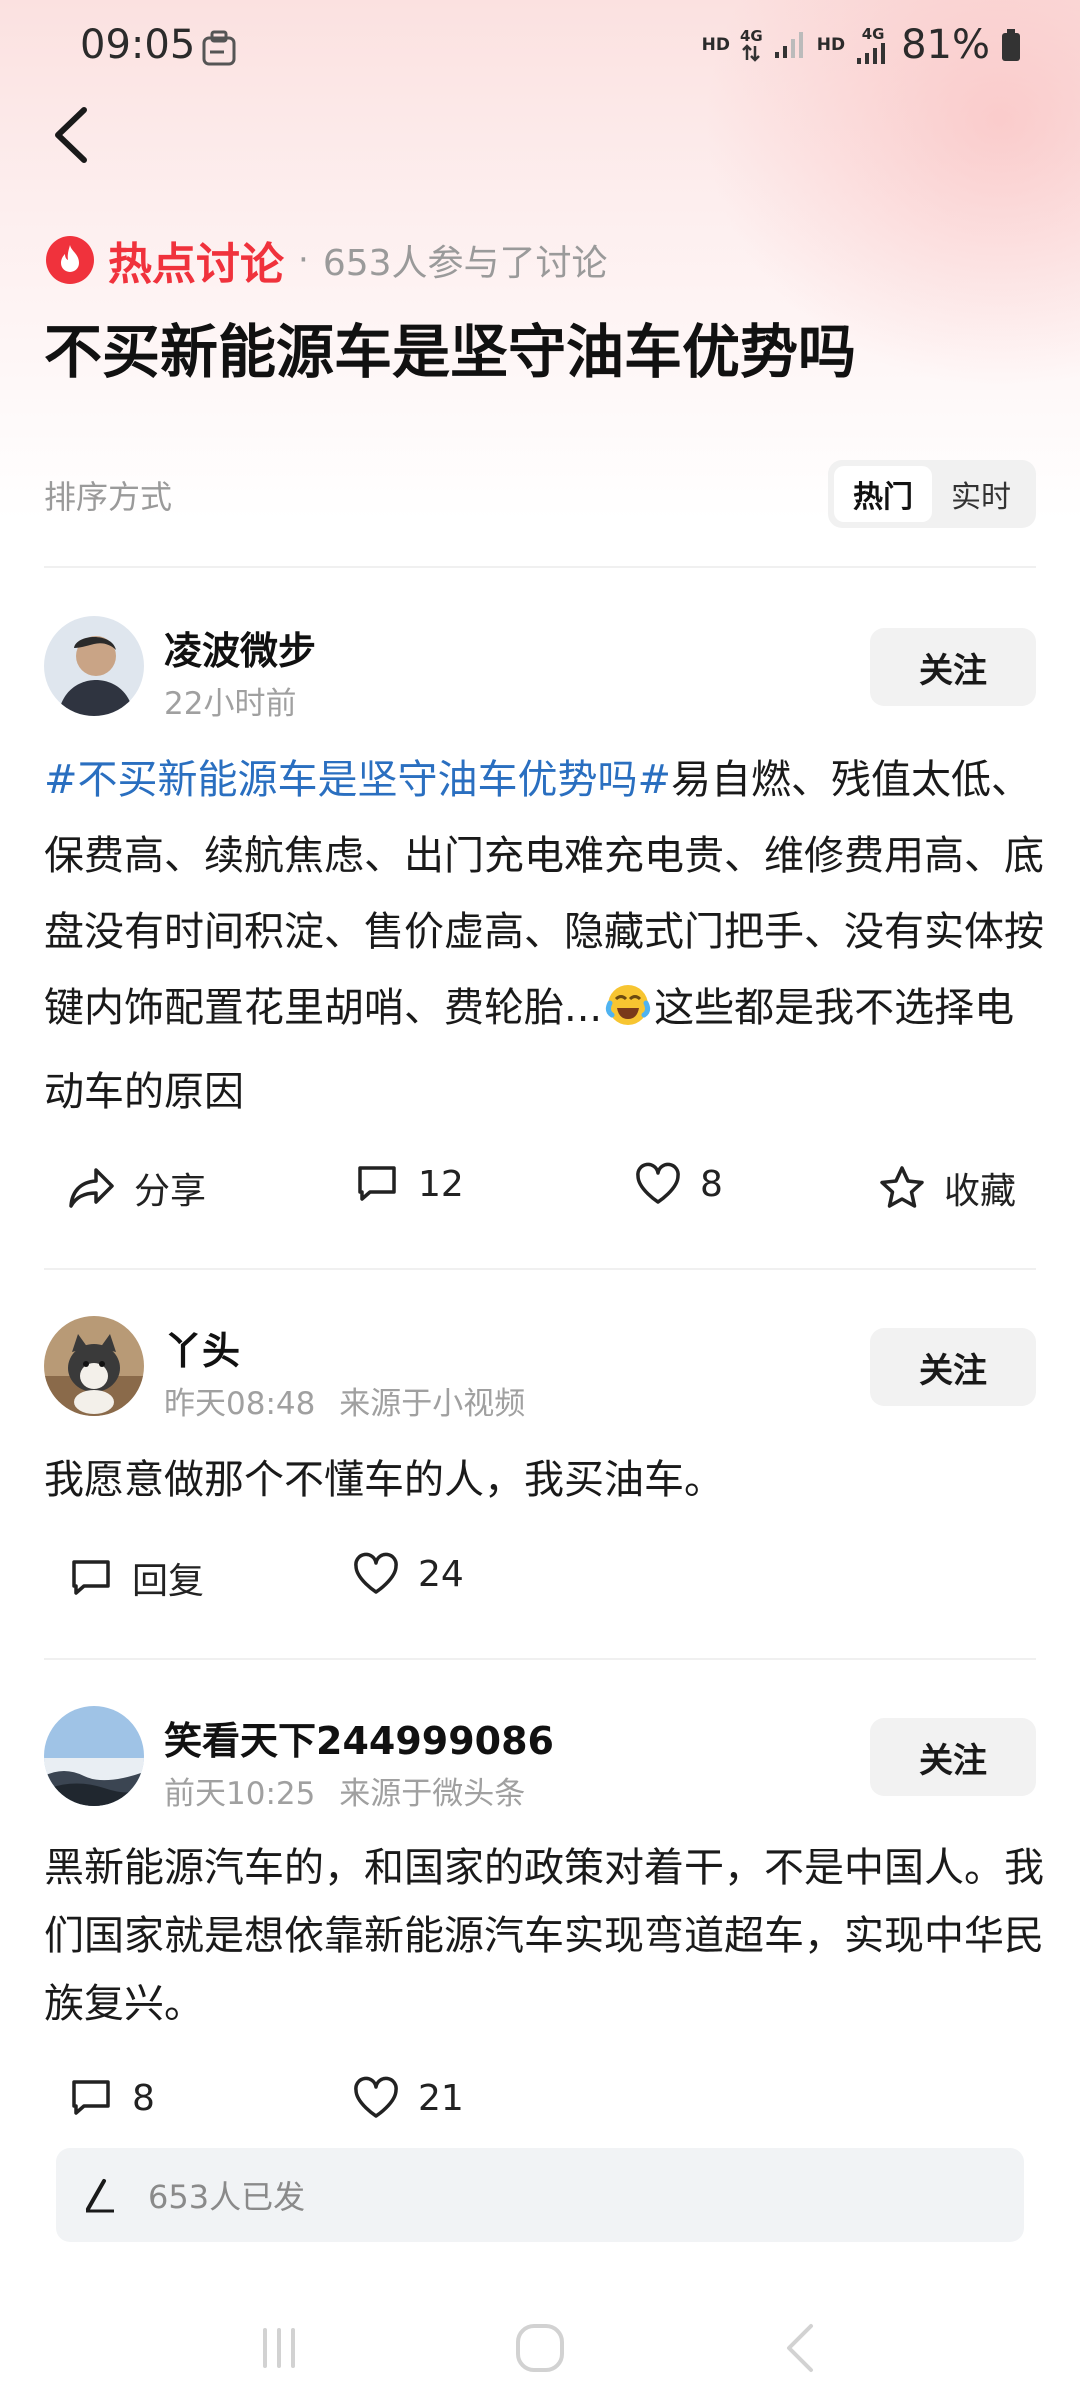 The width and height of the screenshot is (1080, 2400). I want to click on status-time: 09:05, so click(138, 45).